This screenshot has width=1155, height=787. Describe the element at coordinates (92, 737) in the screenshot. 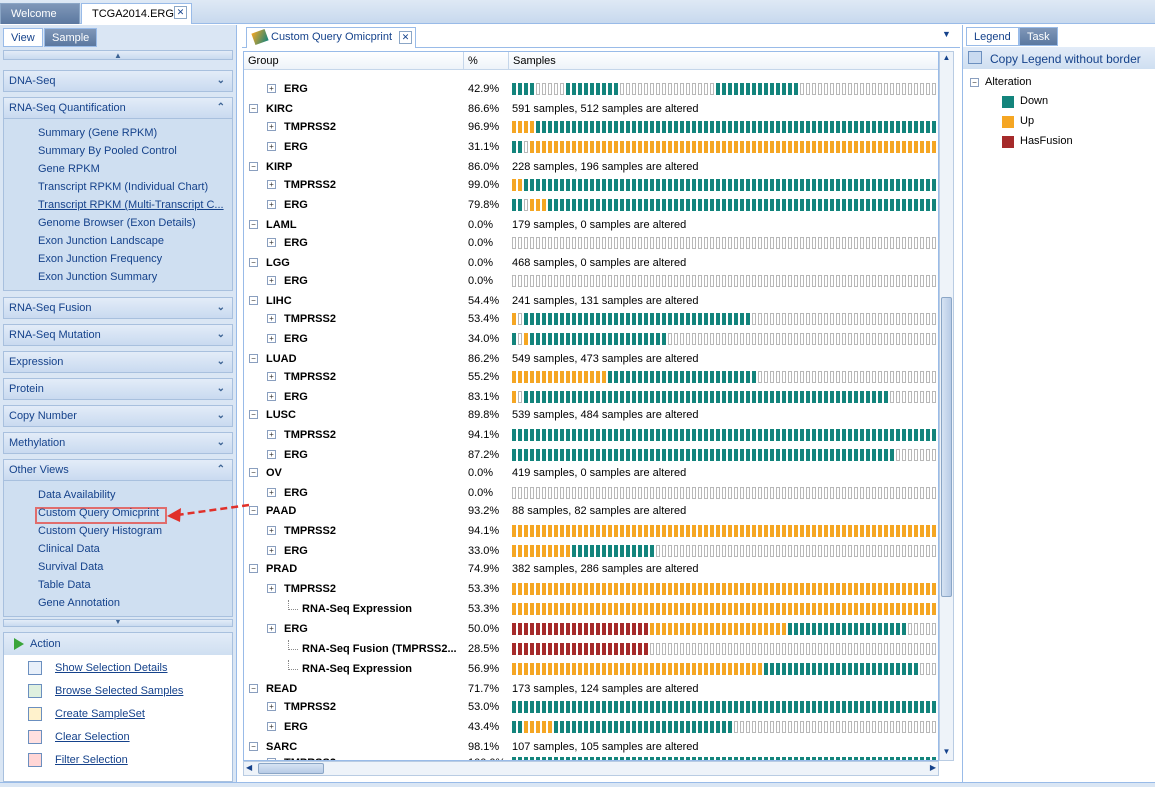

I see `action-link: Clear Selection` at that location.